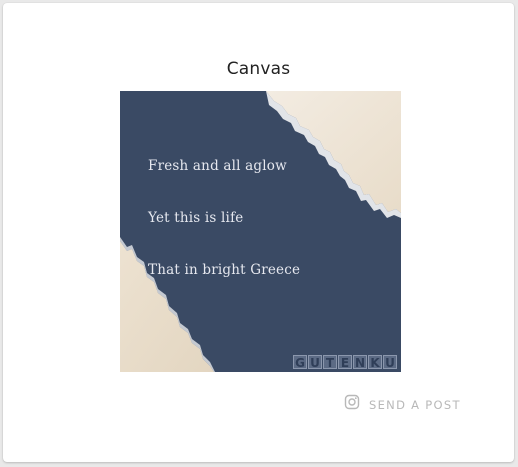 The height and width of the screenshot is (467, 518). I want to click on watermark-letter: G, so click(300, 362).